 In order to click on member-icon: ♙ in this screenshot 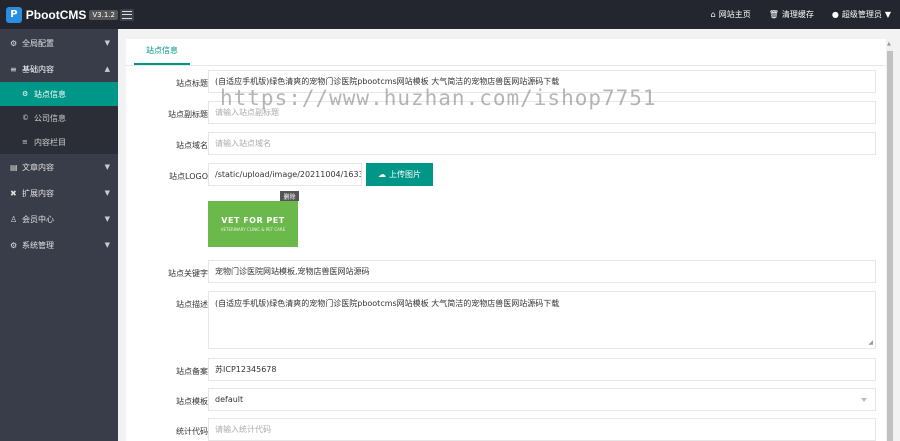, I will do `click(14, 219)`.